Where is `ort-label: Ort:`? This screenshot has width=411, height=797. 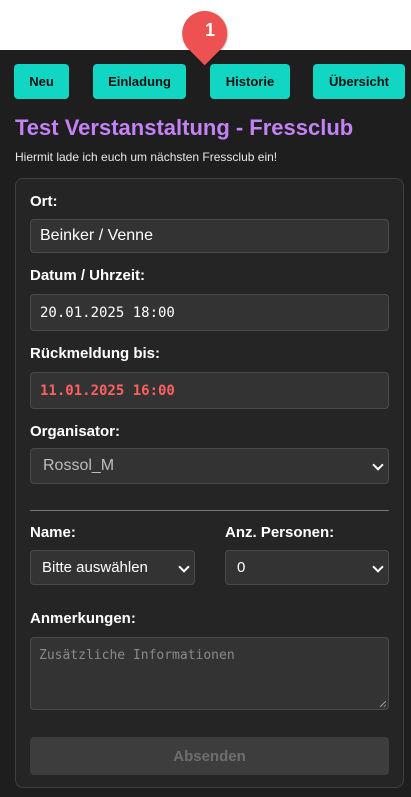
ort-label: Ort: is located at coordinates (44, 201).